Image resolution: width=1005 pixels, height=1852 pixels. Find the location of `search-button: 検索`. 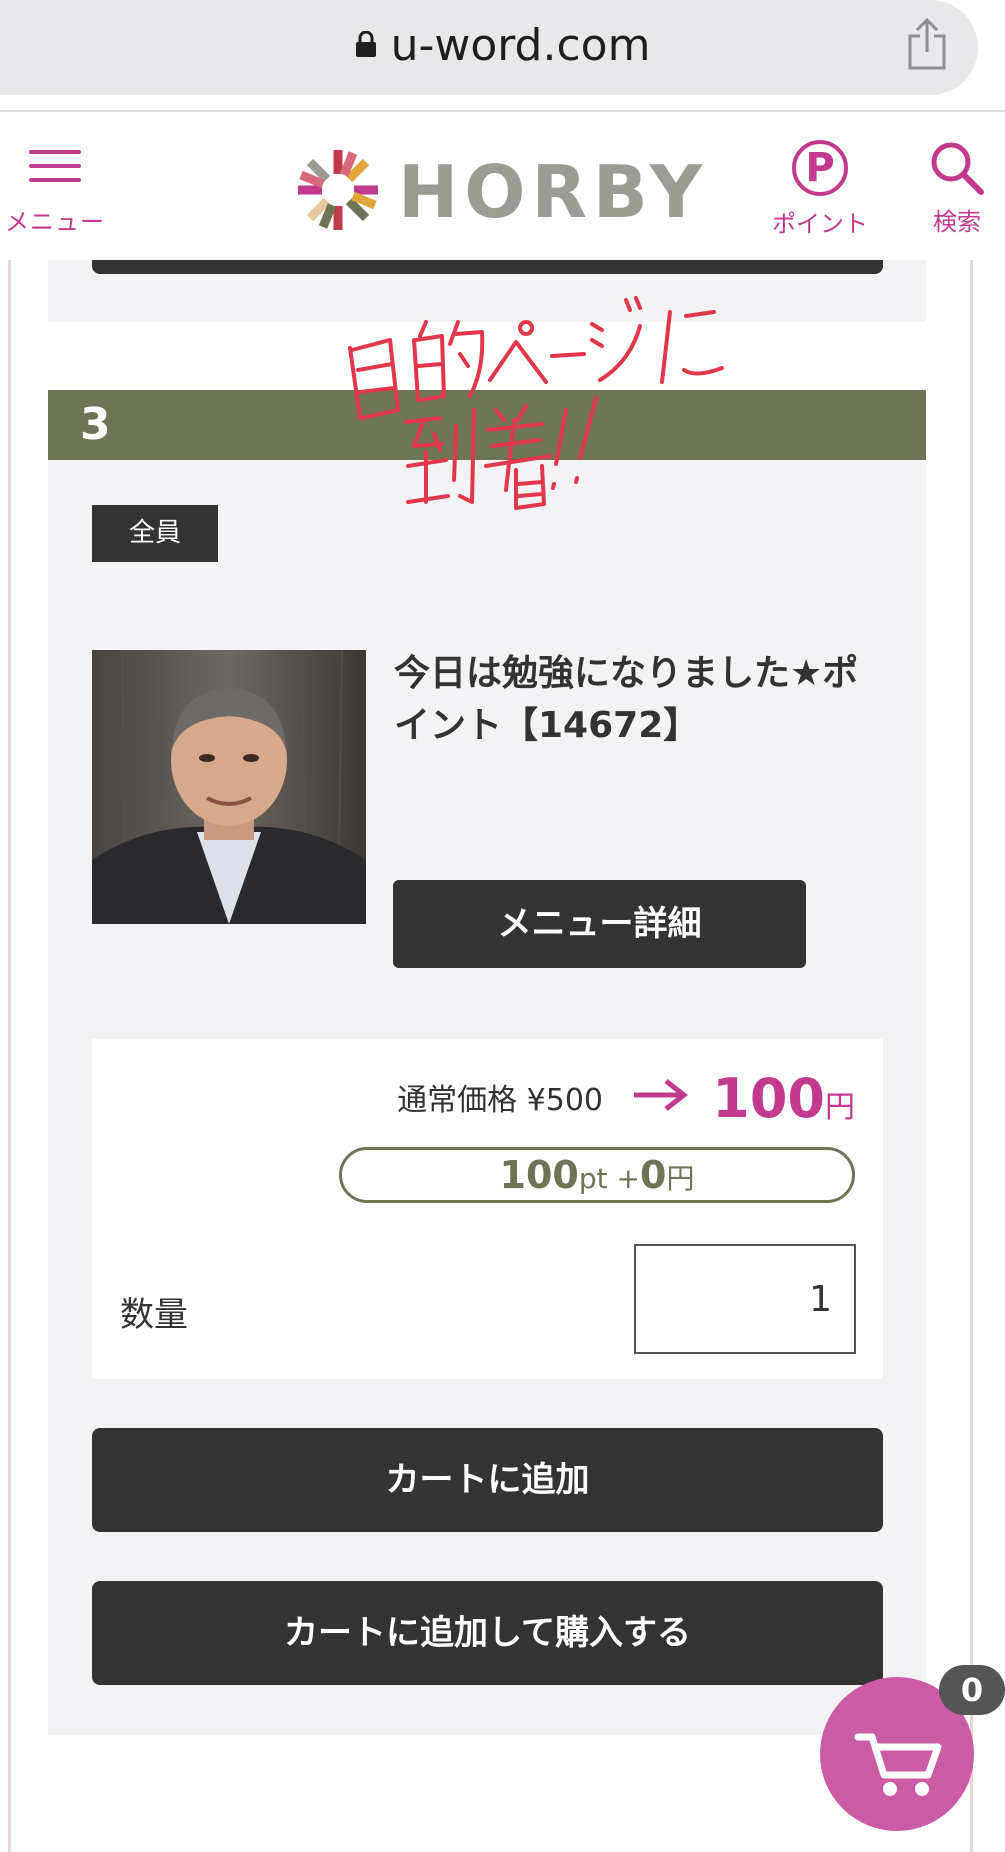

search-button: 検索 is located at coordinates (957, 188).